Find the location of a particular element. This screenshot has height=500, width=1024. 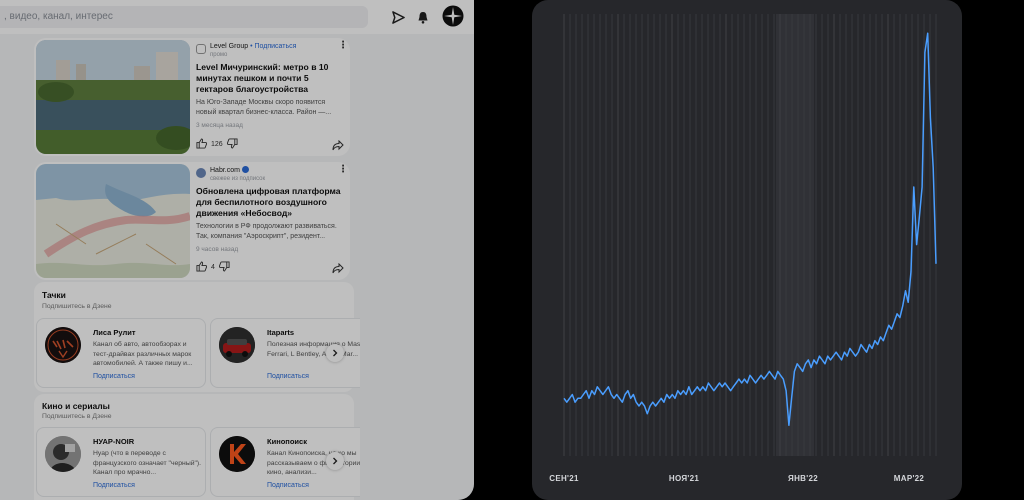

search-input: , видео, канал, интерес is located at coordinates (184, 17).